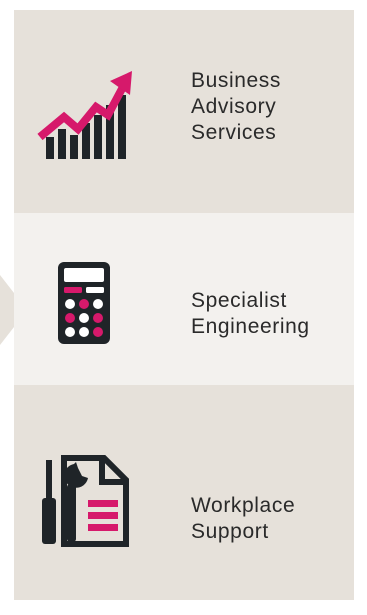 This screenshot has height=615, width=367. Describe the element at coordinates (271, 314) in the screenshot. I see `service-label: Specialist Engineering` at that location.